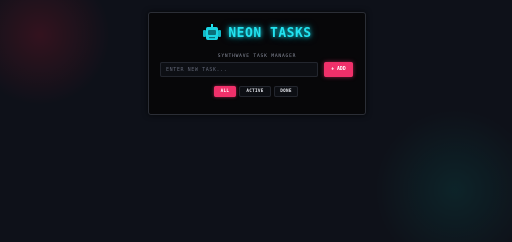 This screenshot has height=242, width=512. I want to click on new-task-input, so click(239, 69).